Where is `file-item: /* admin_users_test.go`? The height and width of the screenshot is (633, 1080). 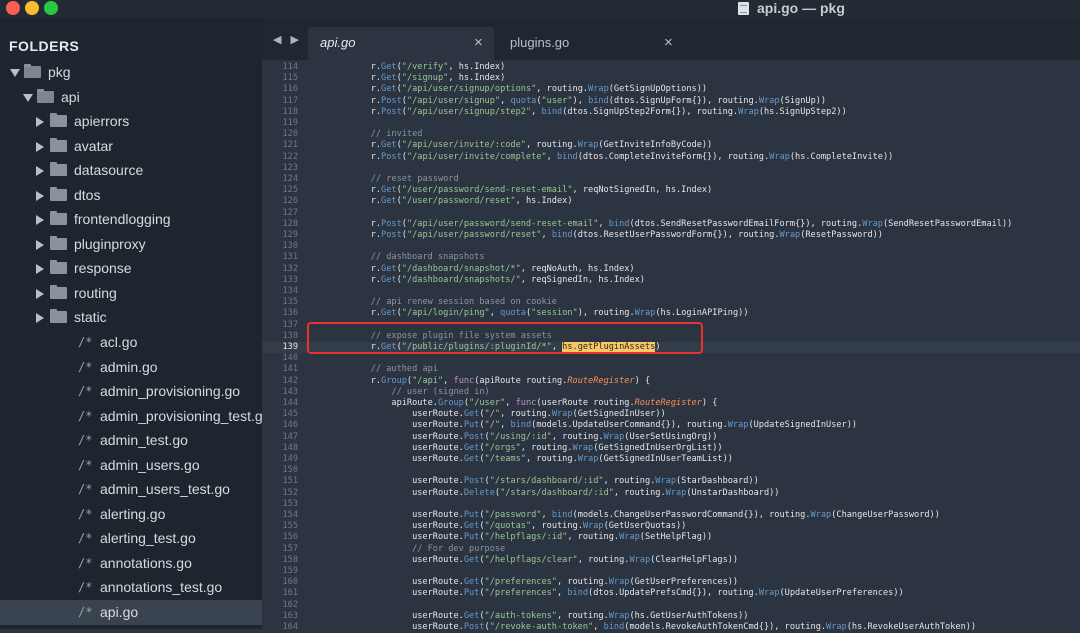 file-item: /* admin_users_test.go is located at coordinates (131, 489).